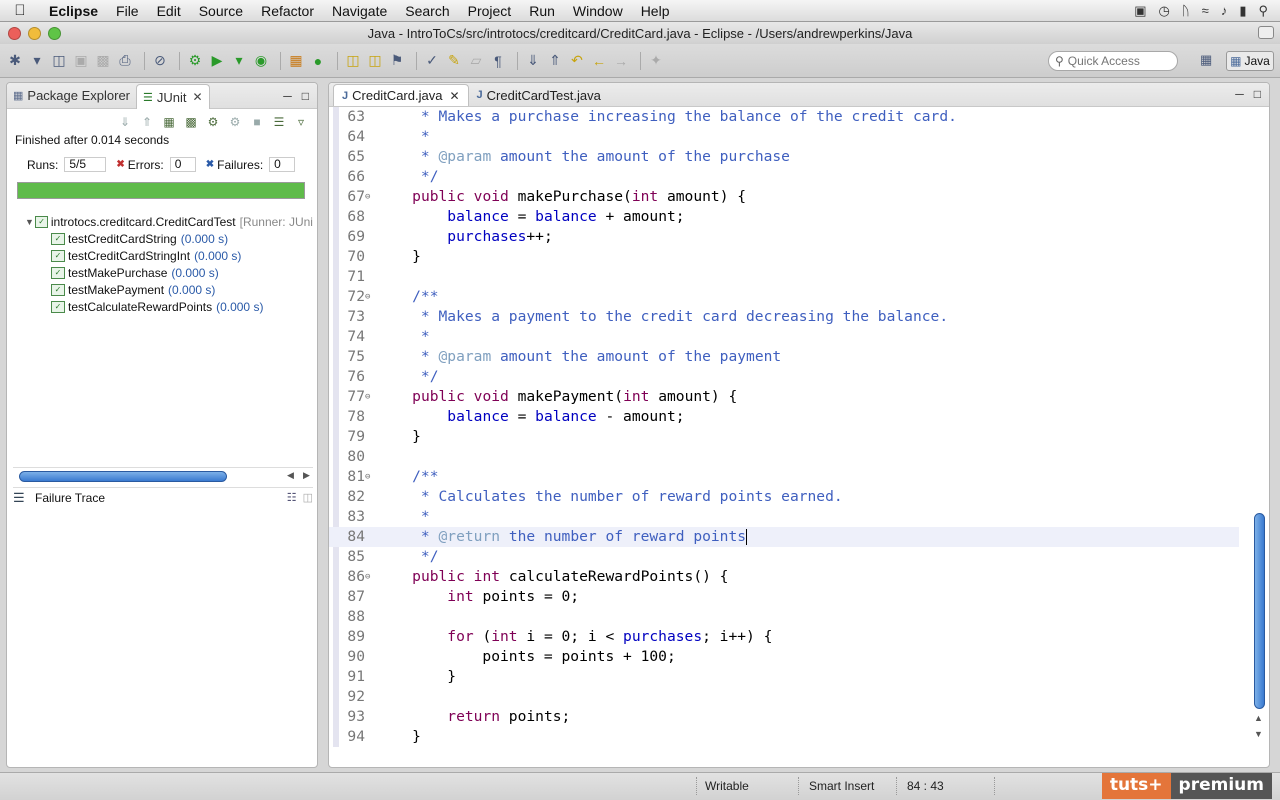 This screenshot has height=800, width=1280. I want to click on code-line: 68 balance = balance + amount;, so click(784, 217).